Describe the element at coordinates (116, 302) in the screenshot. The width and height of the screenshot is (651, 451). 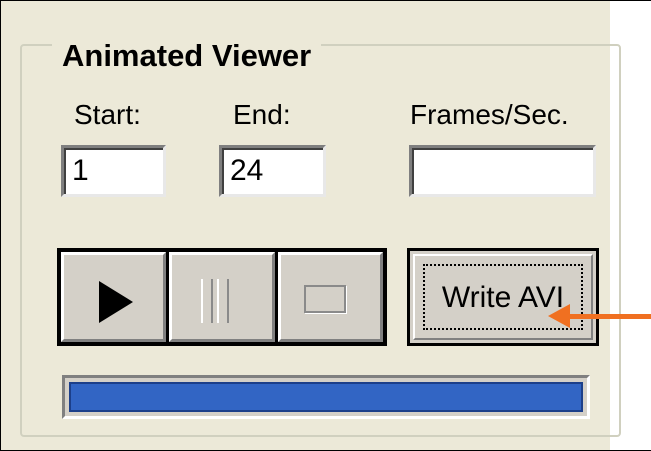
I see `play-icon` at that location.